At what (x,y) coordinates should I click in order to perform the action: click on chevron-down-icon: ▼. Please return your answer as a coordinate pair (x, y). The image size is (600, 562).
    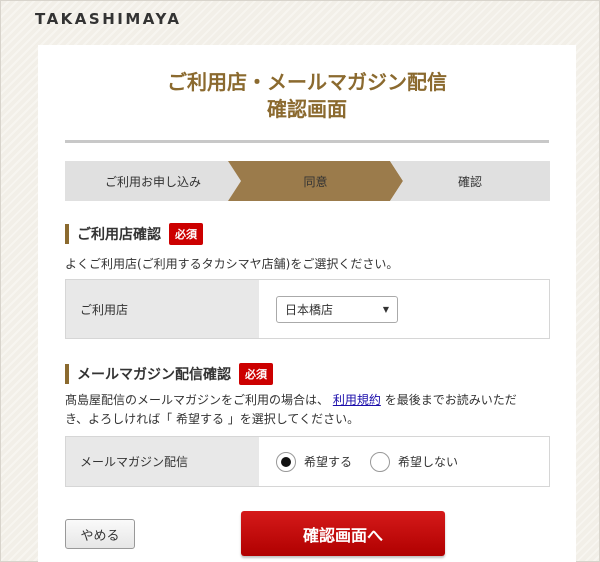
    Looking at the image, I should click on (385, 309).